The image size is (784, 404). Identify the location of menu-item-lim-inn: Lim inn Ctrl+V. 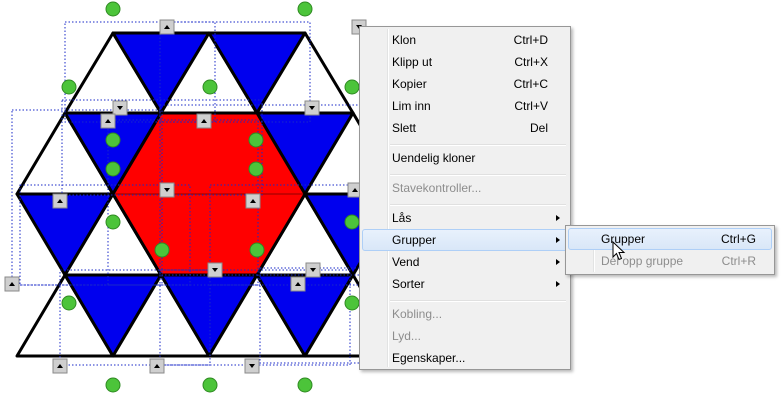
(465, 106).